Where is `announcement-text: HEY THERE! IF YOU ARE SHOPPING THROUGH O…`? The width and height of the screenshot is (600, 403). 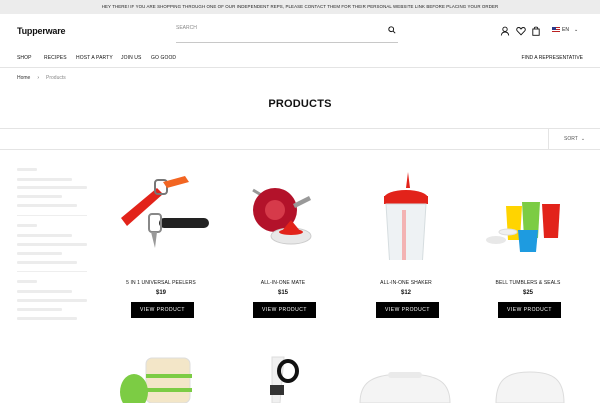
announcement-text: HEY THERE! IF YOU ARE SHOPPING THROUGH O… is located at coordinates (300, 6).